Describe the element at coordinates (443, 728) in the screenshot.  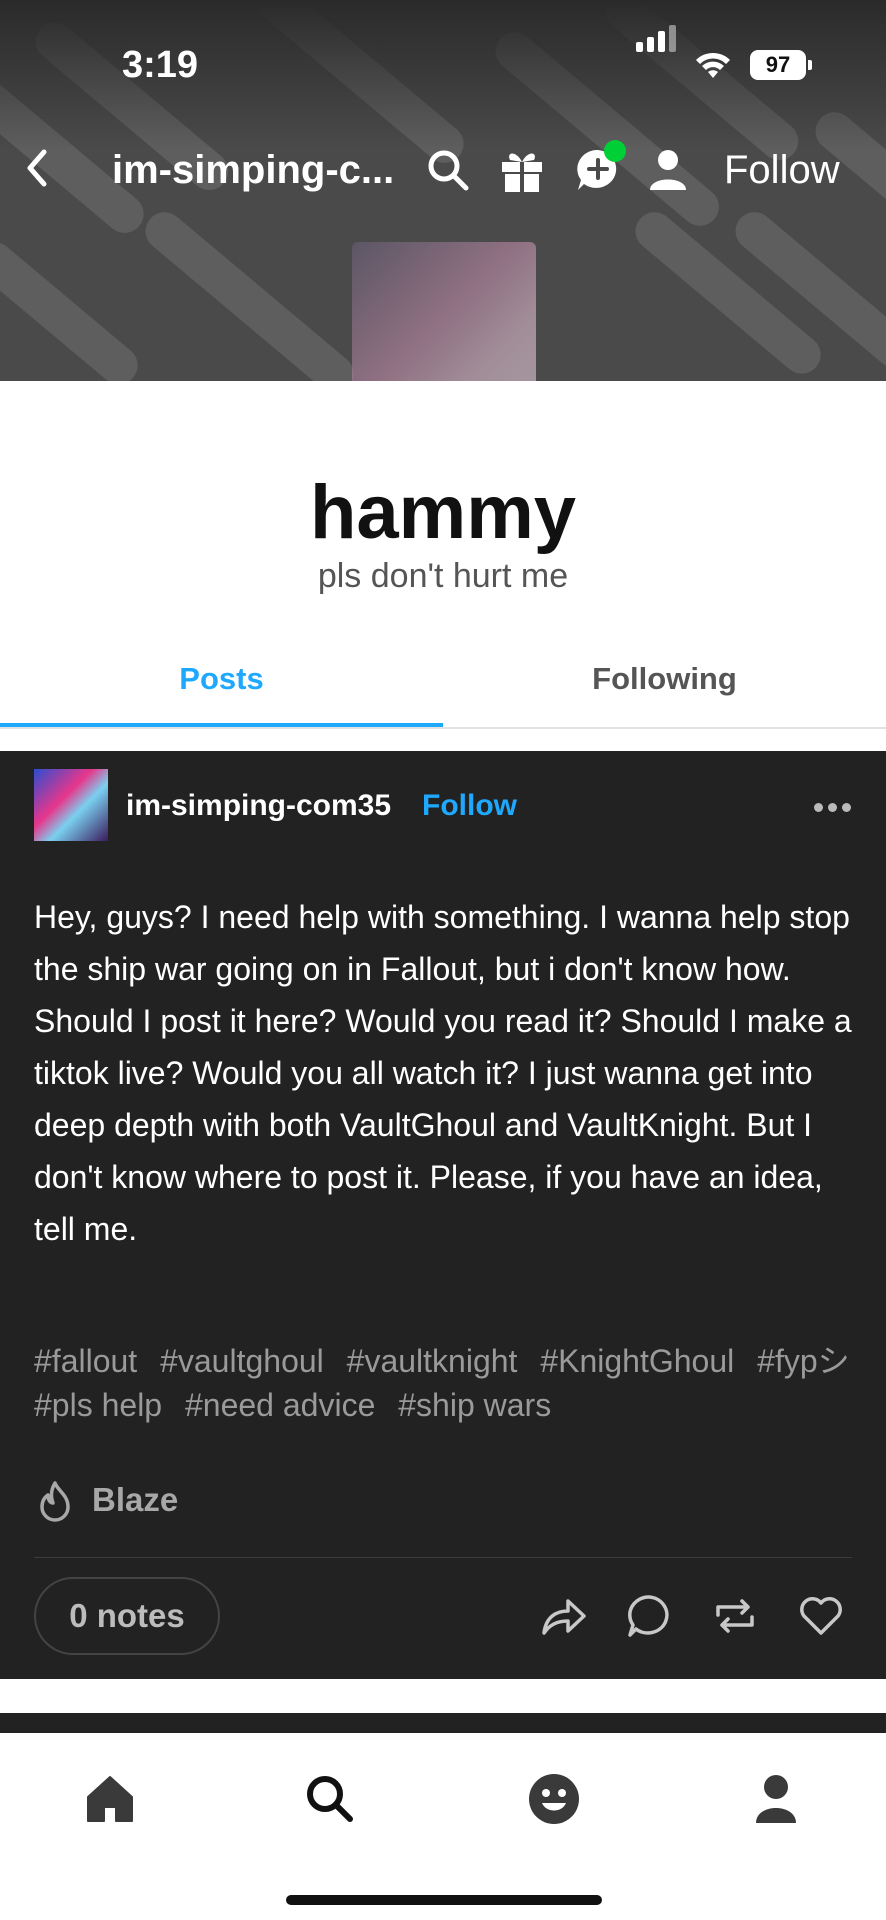
I see `tab-divider` at that location.